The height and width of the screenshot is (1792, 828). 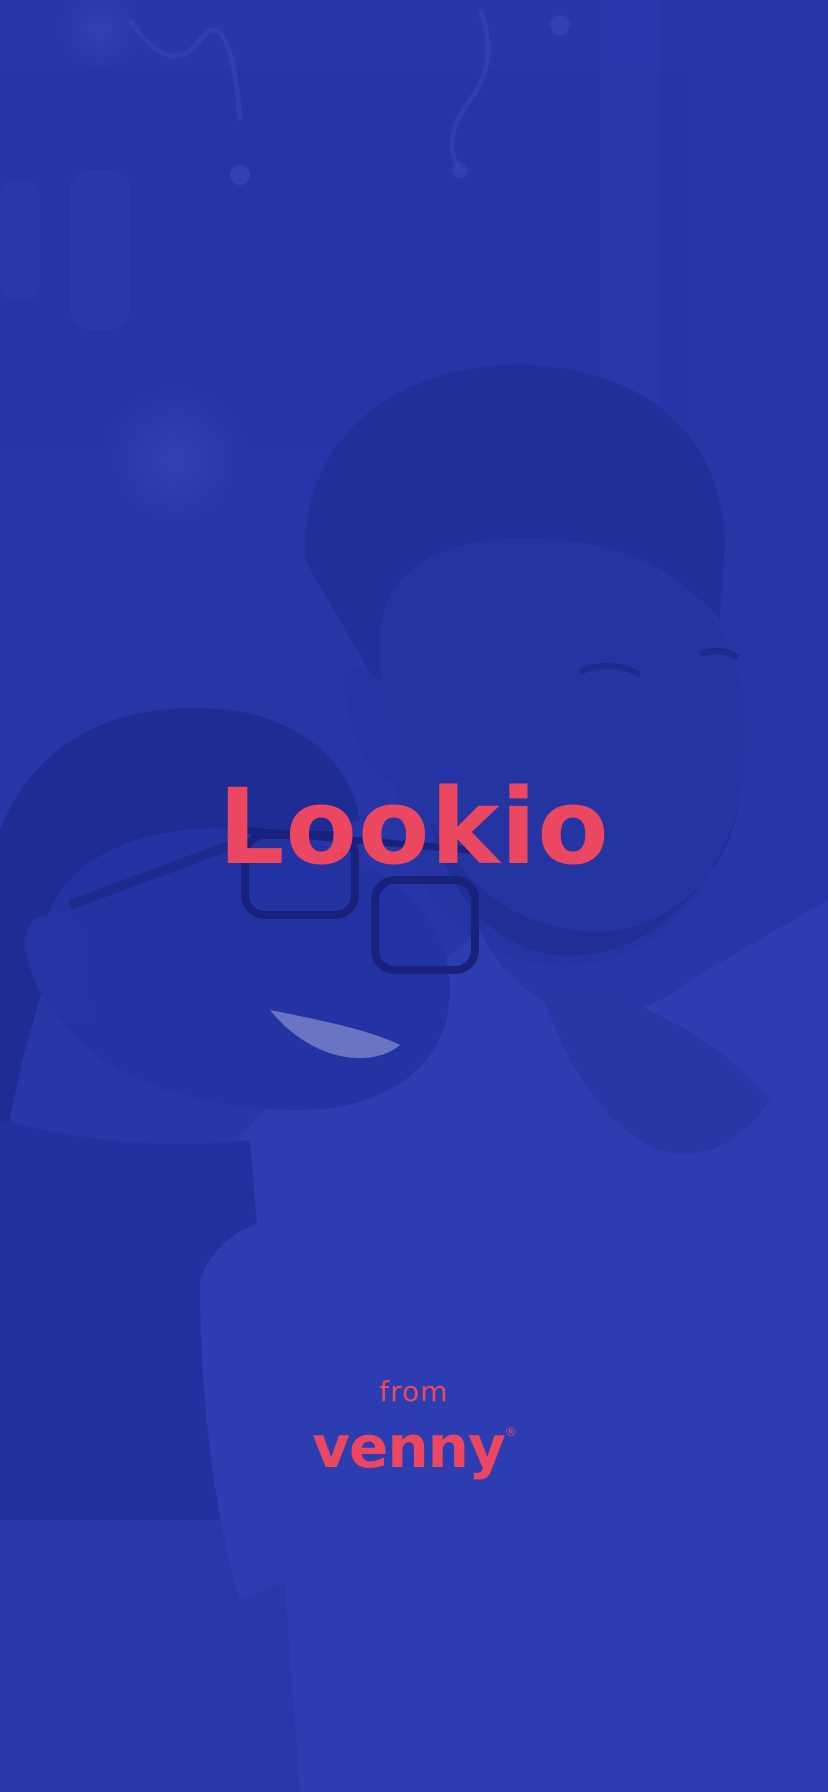 I want to click on brand-name: venny, so click(x=409, y=1447).